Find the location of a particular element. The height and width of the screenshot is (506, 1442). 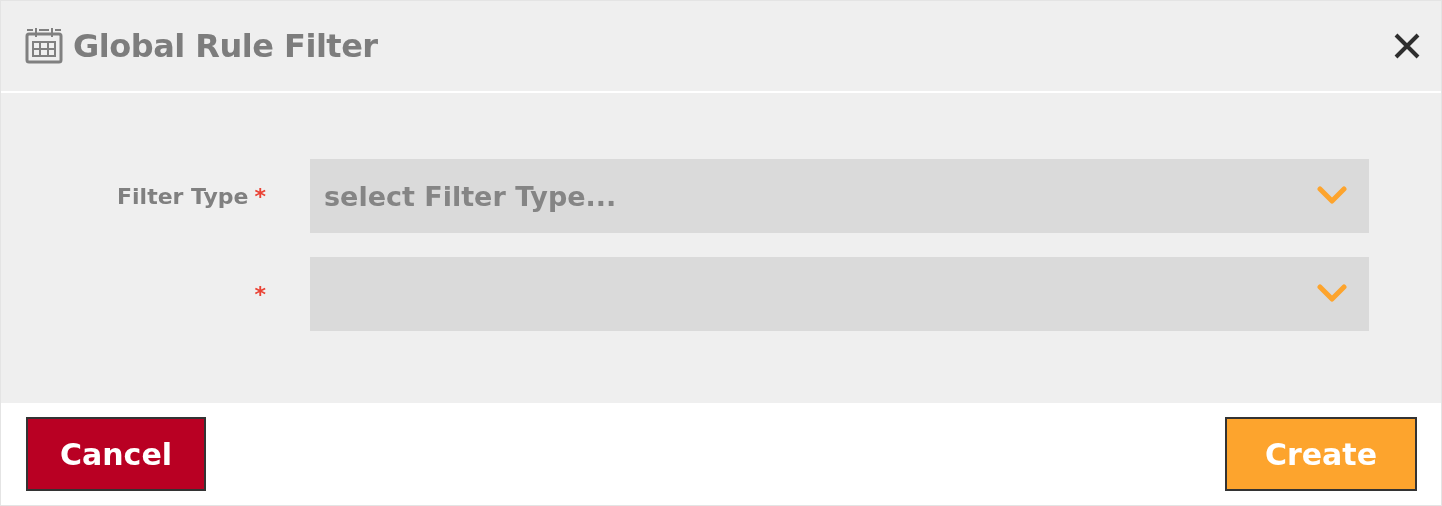

dialog-title: Global Rule Filter is located at coordinates (226, 46).